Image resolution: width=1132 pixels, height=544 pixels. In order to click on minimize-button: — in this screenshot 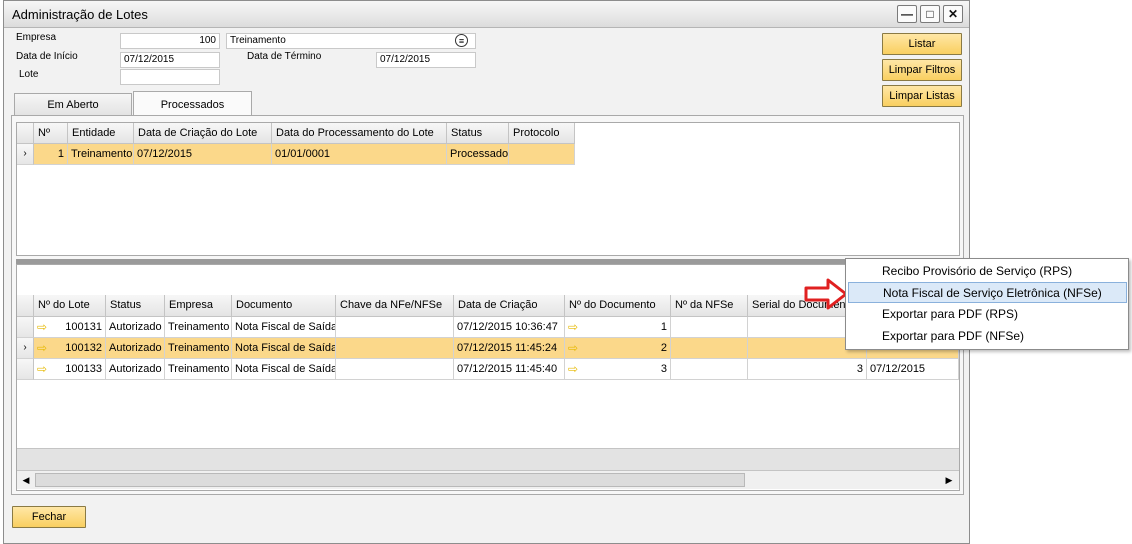, I will do `click(907, 14)`.